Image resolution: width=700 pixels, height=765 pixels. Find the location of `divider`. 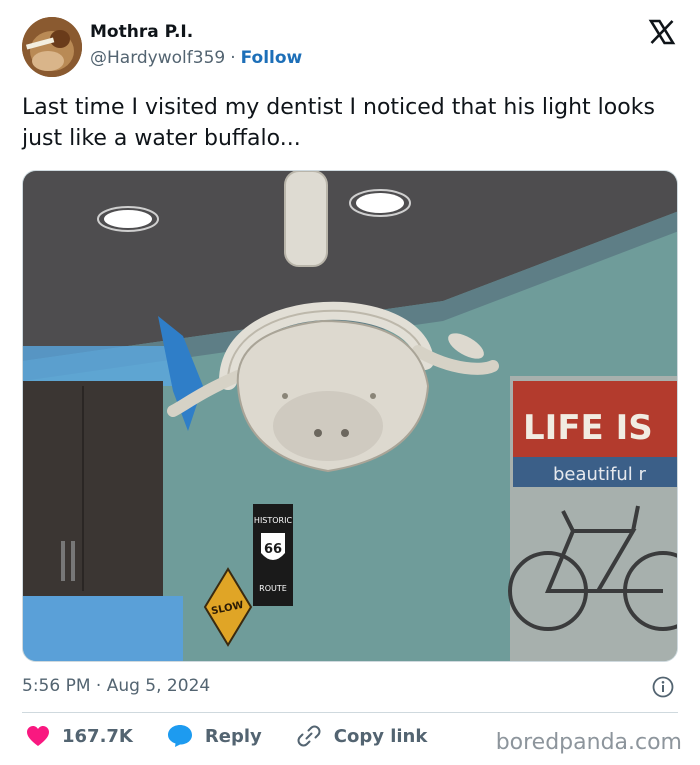

divider is located at coordinates (350, 712).